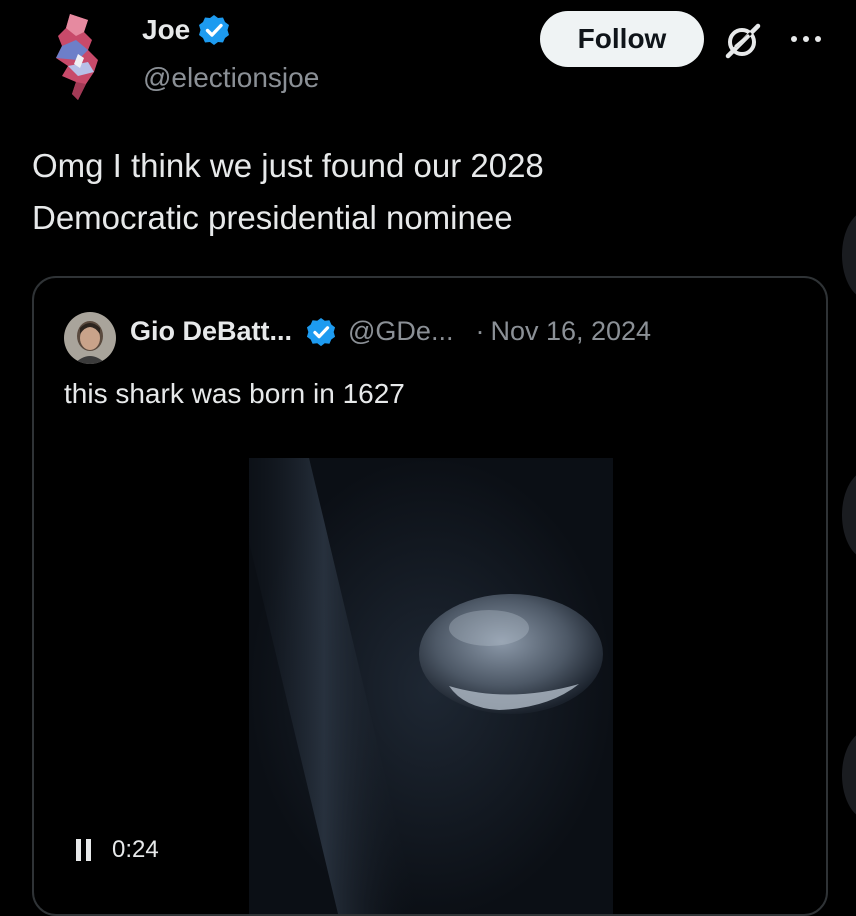 The width and height of the screenshot is (856, 916). I want to click on follow-button: Follow, so click(622, 39).